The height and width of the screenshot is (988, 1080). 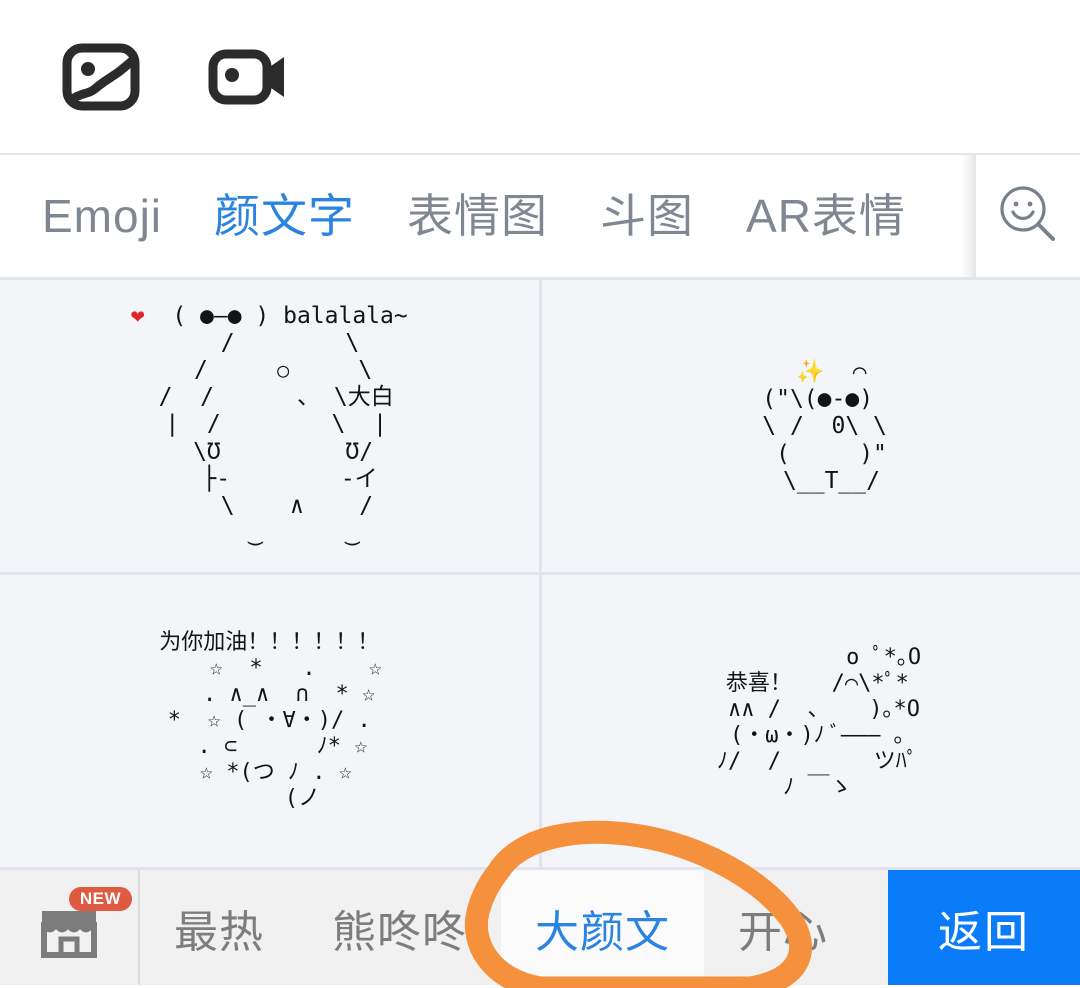 I want to click on tabbar-divider, so click(x=969, y=216).